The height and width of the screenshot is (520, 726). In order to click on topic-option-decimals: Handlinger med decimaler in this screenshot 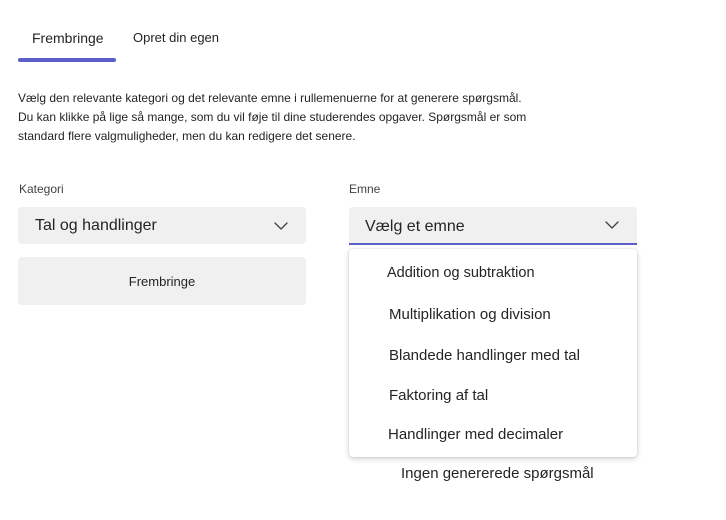, I will do `click(493, 435)`.